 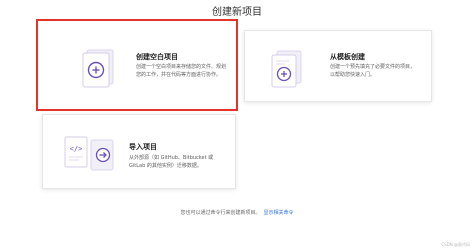 I want to click on command-line-note: 您也可以通过命令行来创建新项目。 显示相关命令, so click(x=237, y=212).